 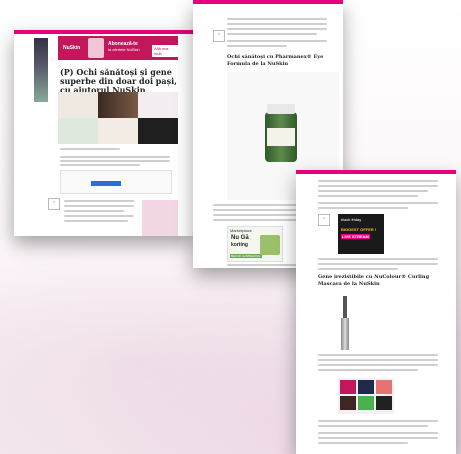 I want to click on banner-text-2: la ofertele NuSkin, so click(x=124, y=49).